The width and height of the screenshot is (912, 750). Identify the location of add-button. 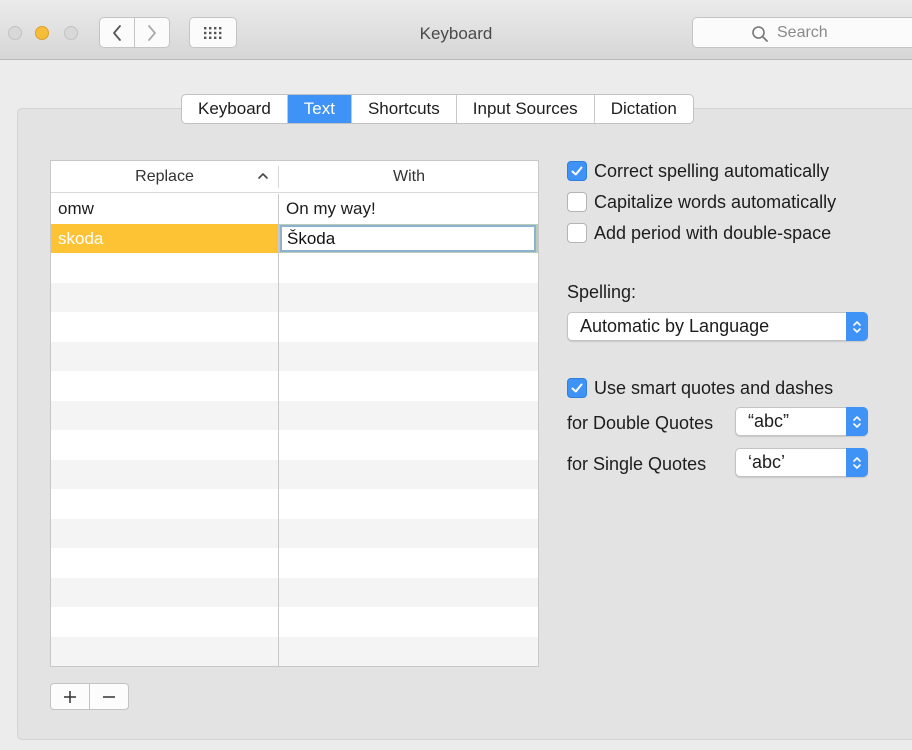
(70, 696).